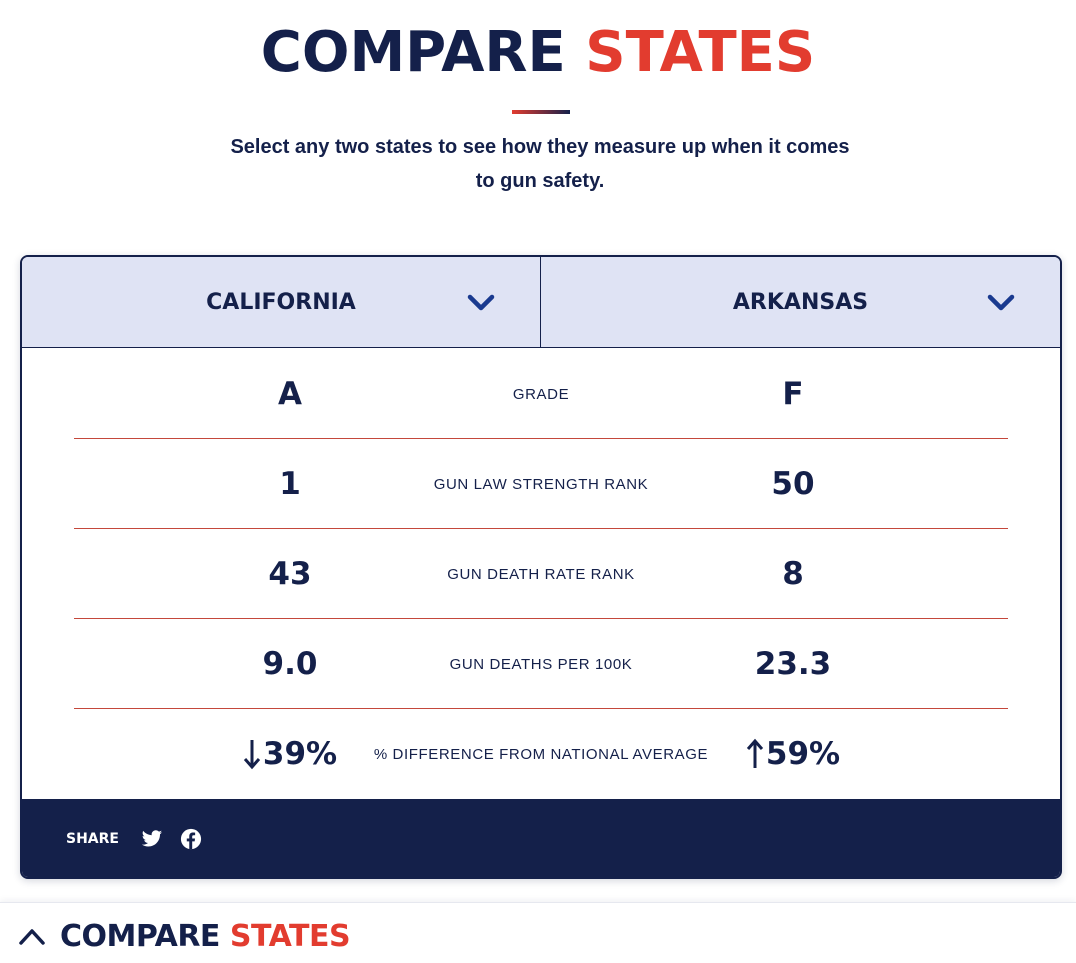  What do you see at coordinates (700, 52) in the screenshot?
I see `page-title-part2: STATES` at bounding box center [700, 52].